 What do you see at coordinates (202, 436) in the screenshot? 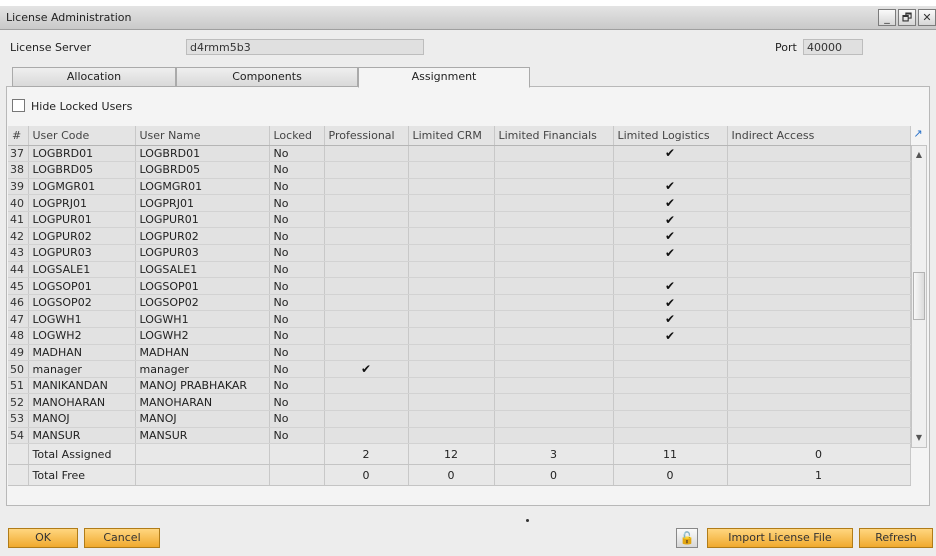
I see `user-name-cell: MANSUR` at bounding box center [202, 436].